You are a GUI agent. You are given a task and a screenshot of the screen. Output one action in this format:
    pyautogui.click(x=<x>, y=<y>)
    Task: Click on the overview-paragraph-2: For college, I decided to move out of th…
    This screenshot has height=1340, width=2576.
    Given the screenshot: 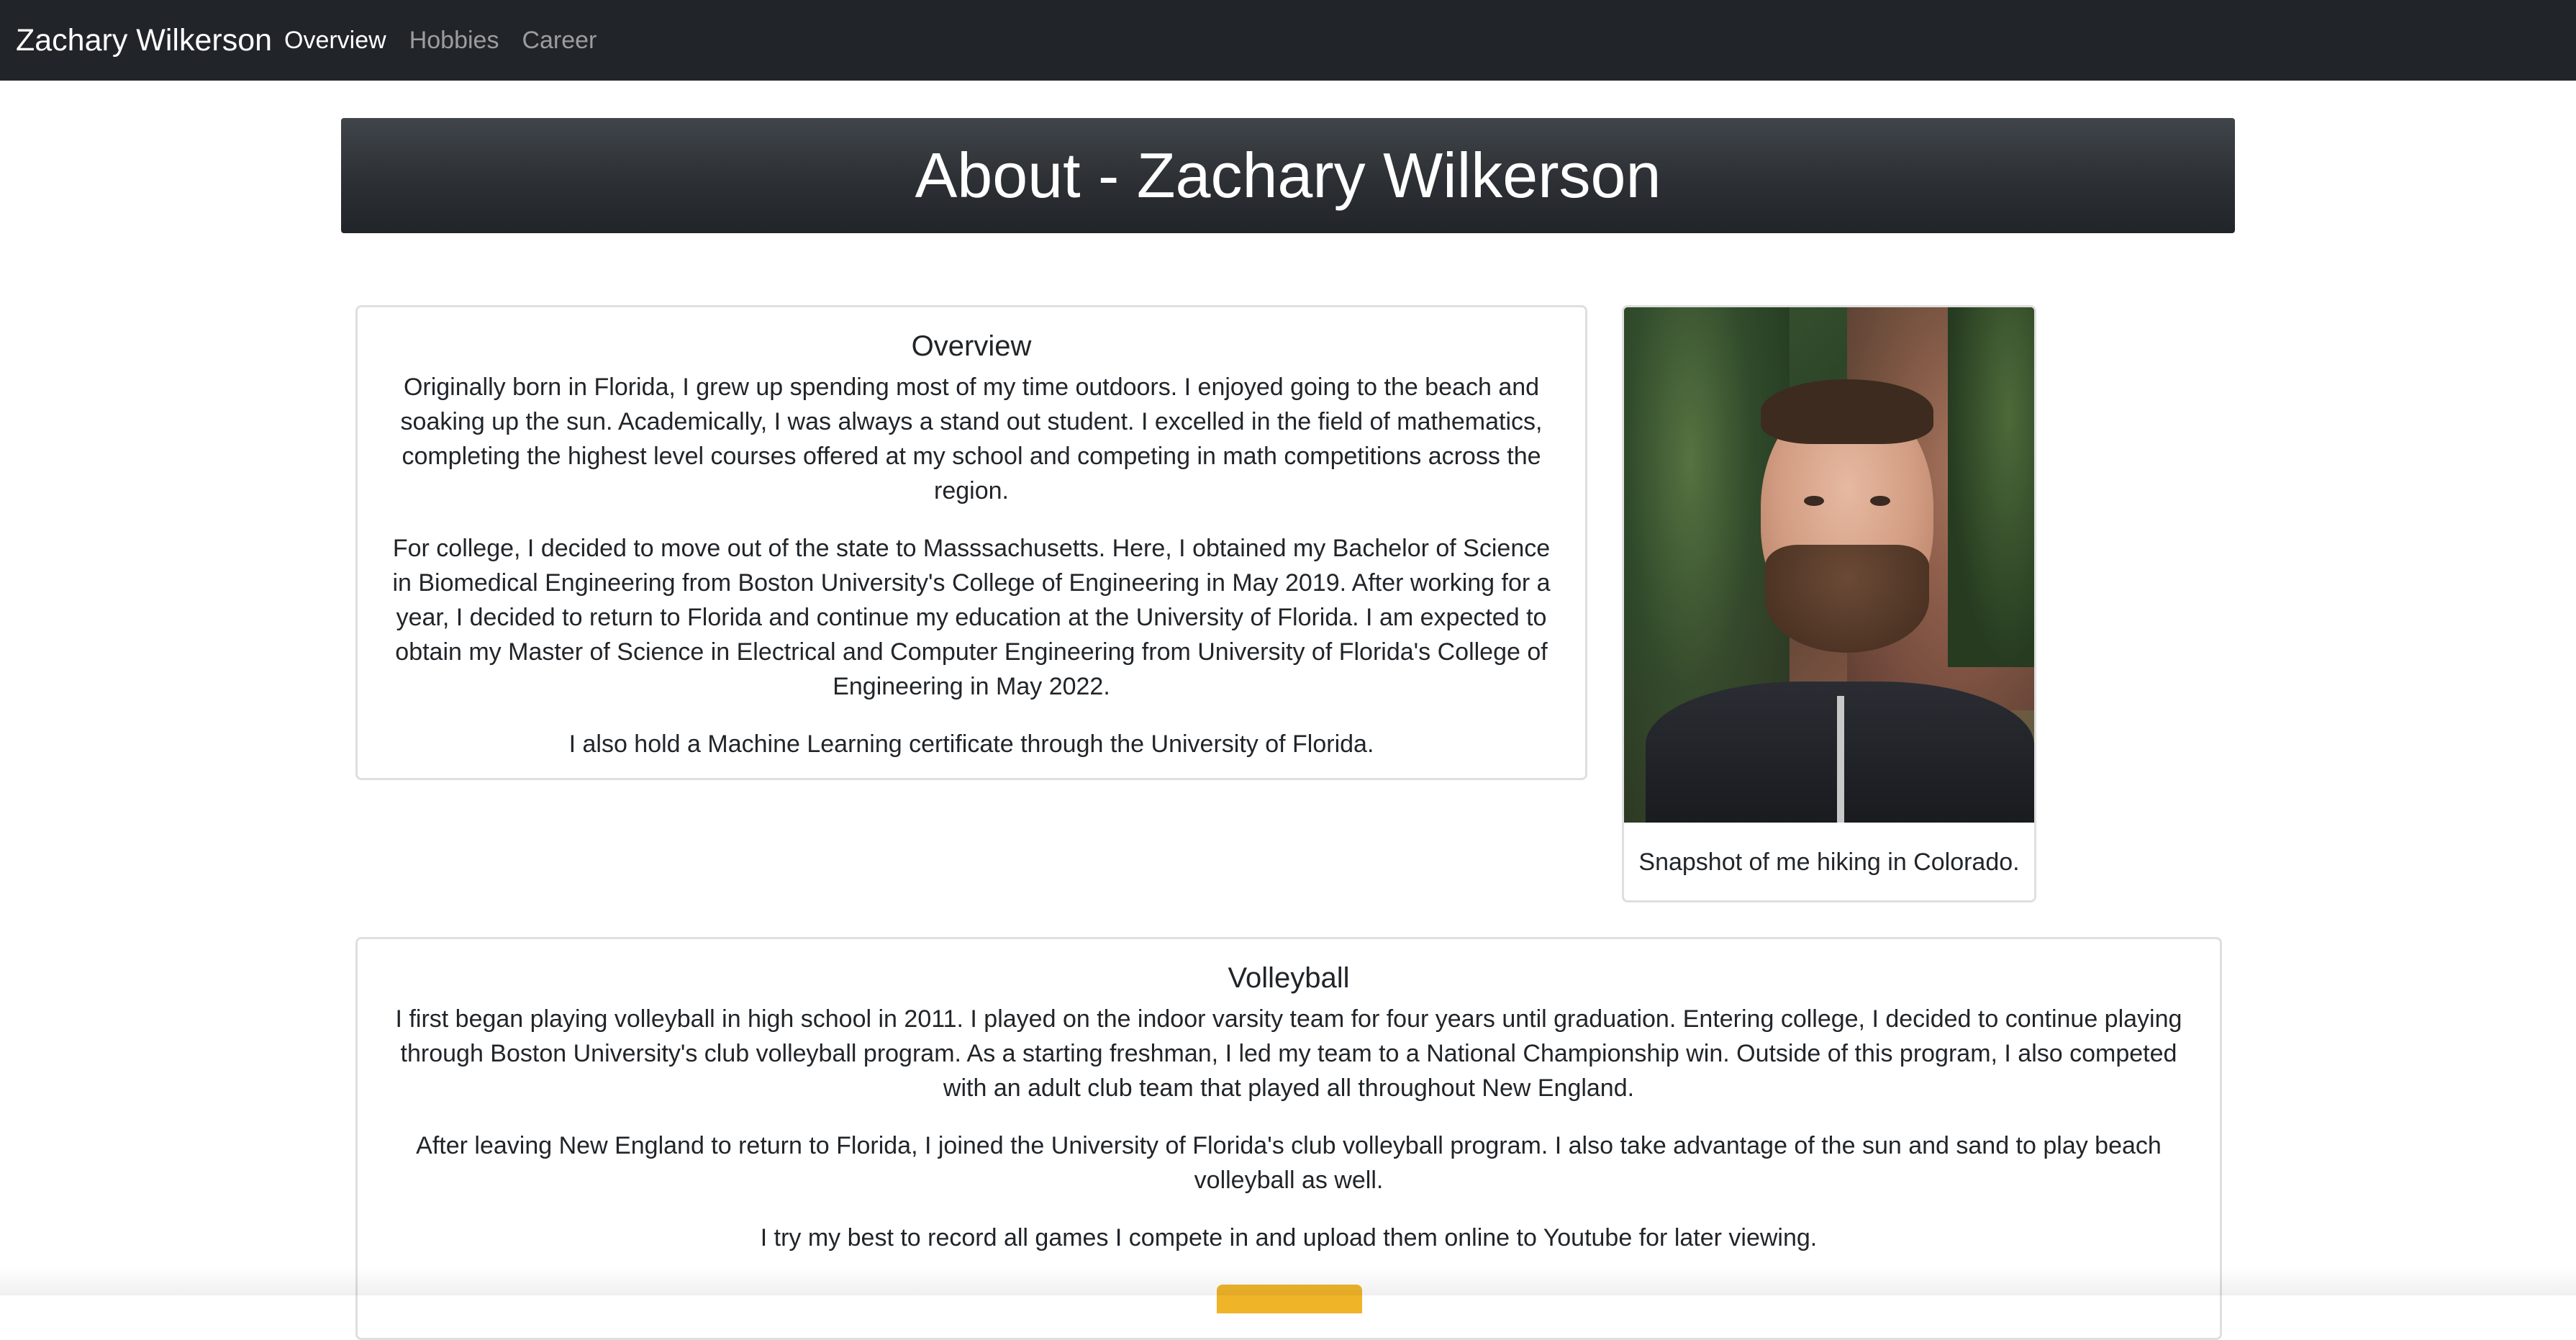 What is the action you would take?
    pyautogui.click(x=971, y=618)
    